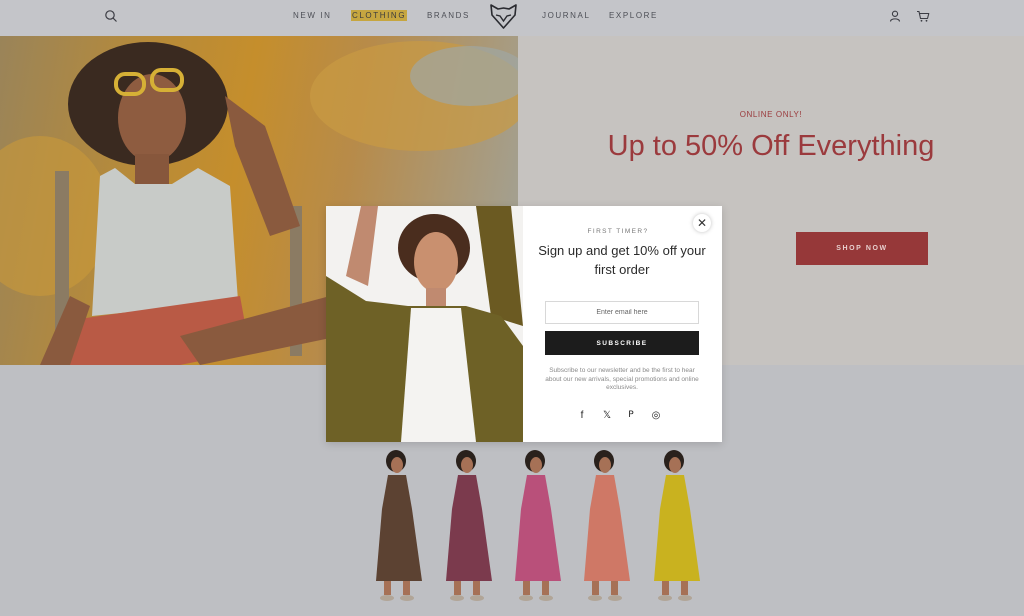 This screenshot has height=616, width=1024. I want to click on promo-label: ONLINE ONLY!, so click(771, 114).